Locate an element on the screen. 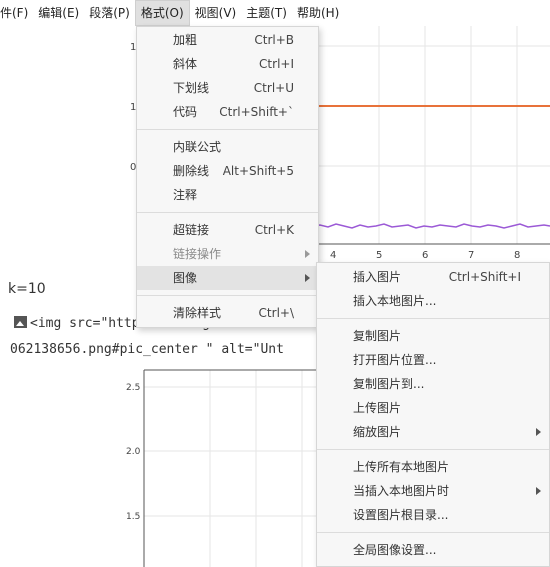 This screenshot has width=550, height=567. editor-text-k: k=10 is located at coordinates (27, 289).